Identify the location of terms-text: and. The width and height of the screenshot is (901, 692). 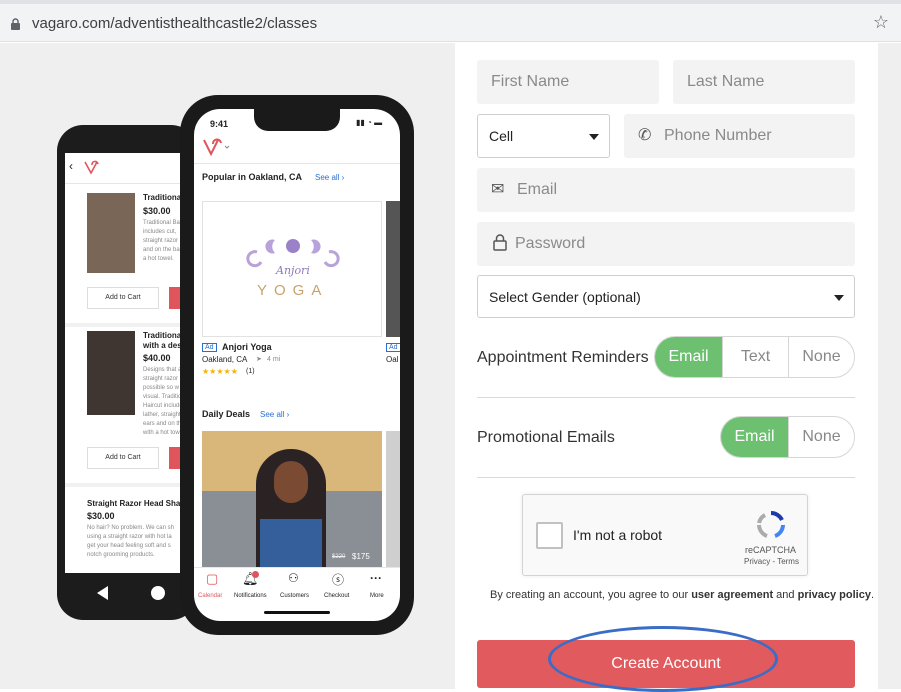
(785, 595).